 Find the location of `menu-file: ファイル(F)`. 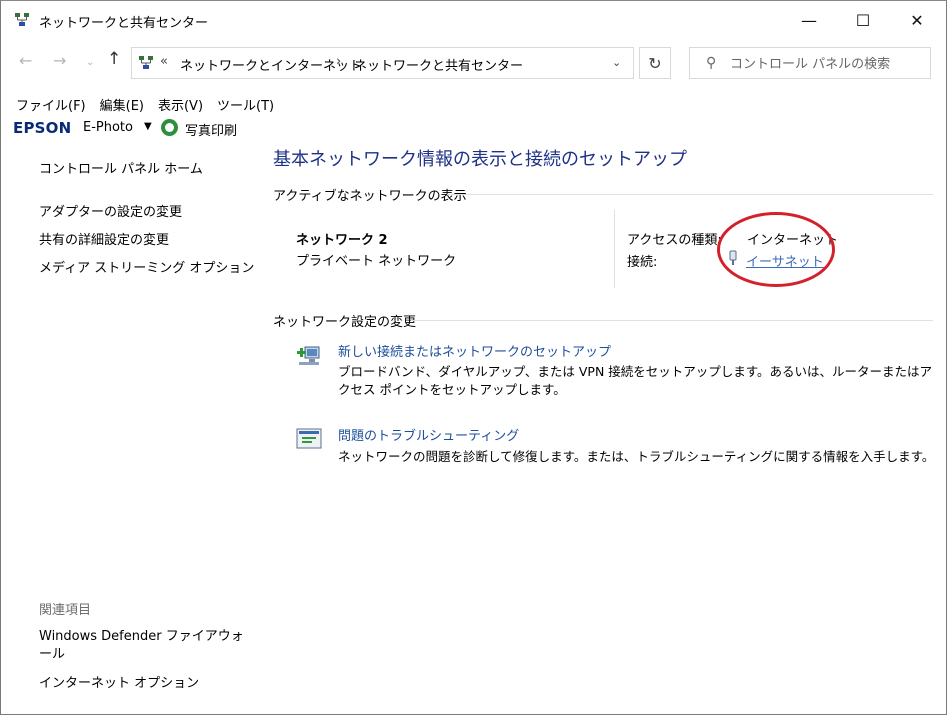

menu-file: ファイル(F) is located at coordinates (51, 104).